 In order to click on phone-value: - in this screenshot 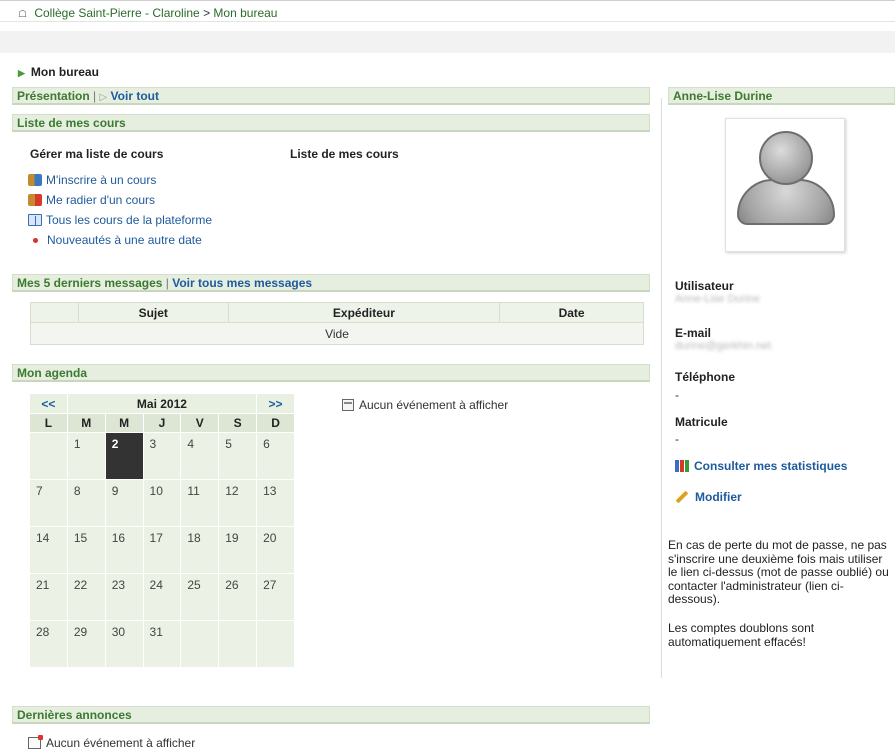, I will do `click(677, 395)`.